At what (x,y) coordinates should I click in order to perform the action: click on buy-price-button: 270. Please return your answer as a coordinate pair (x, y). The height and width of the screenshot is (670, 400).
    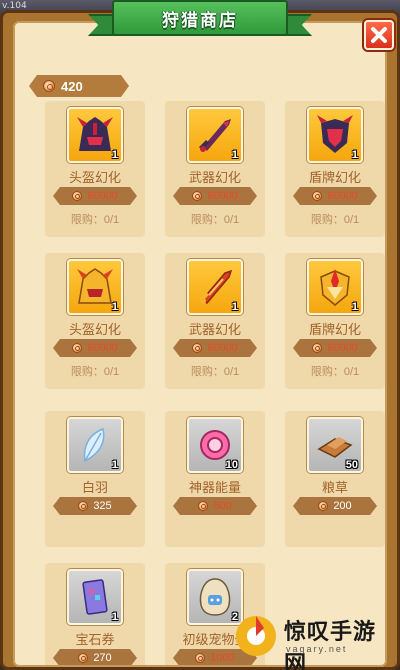
    Looking at the image, I should click on (95, 658).